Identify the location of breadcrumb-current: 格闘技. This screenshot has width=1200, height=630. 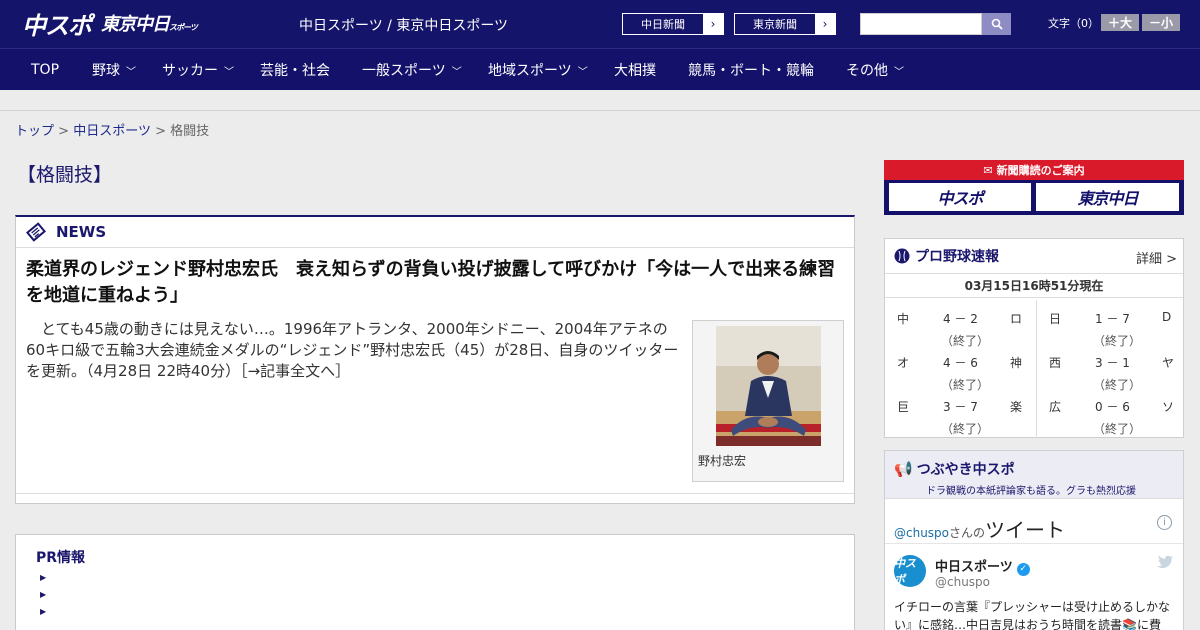
(190, 131).